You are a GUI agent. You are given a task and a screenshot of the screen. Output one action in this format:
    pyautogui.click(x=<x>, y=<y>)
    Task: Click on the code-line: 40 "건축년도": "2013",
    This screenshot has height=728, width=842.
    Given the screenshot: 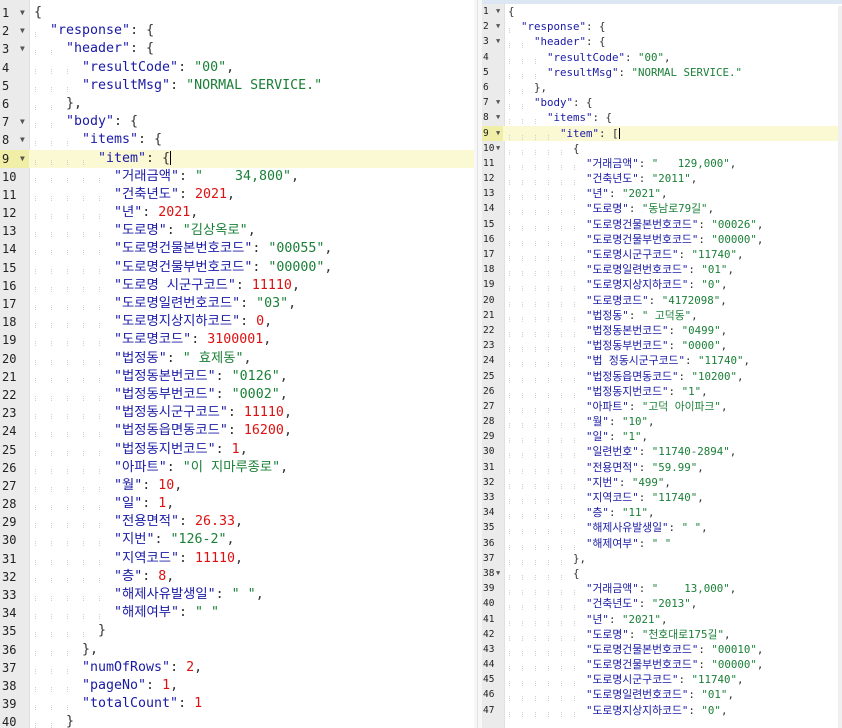 What is the action you would take?
    pyautogui.click(x=662, y=603)
    